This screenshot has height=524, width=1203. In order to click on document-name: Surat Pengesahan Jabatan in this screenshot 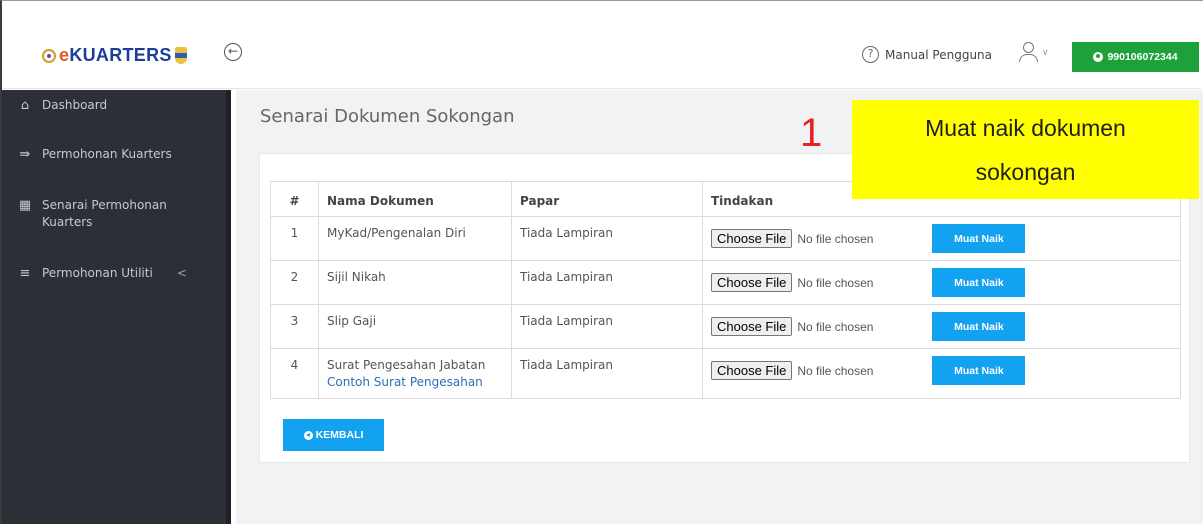, I will do `click(406, 365)`.